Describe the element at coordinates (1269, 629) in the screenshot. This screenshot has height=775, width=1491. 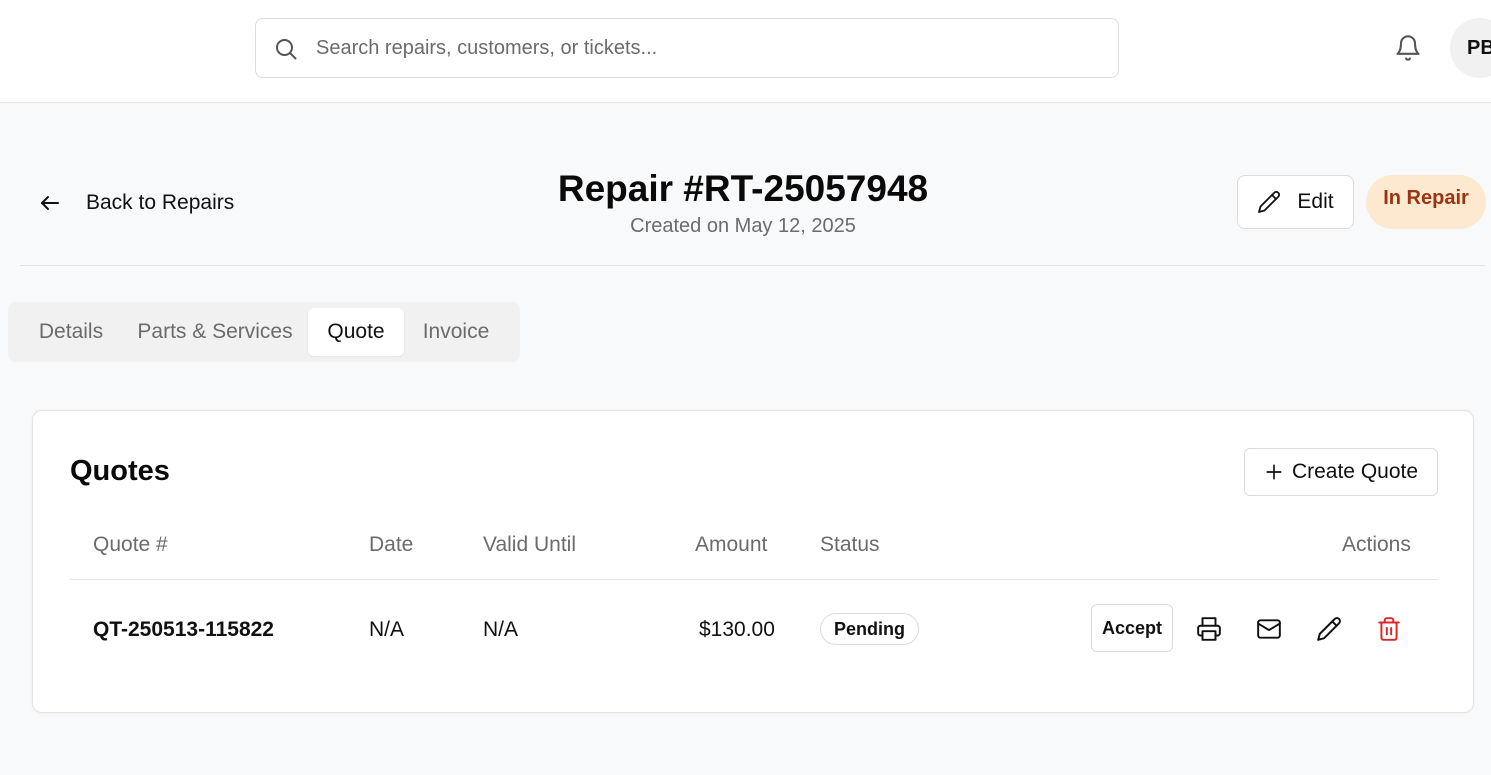
I see `mail-icon` at that location.